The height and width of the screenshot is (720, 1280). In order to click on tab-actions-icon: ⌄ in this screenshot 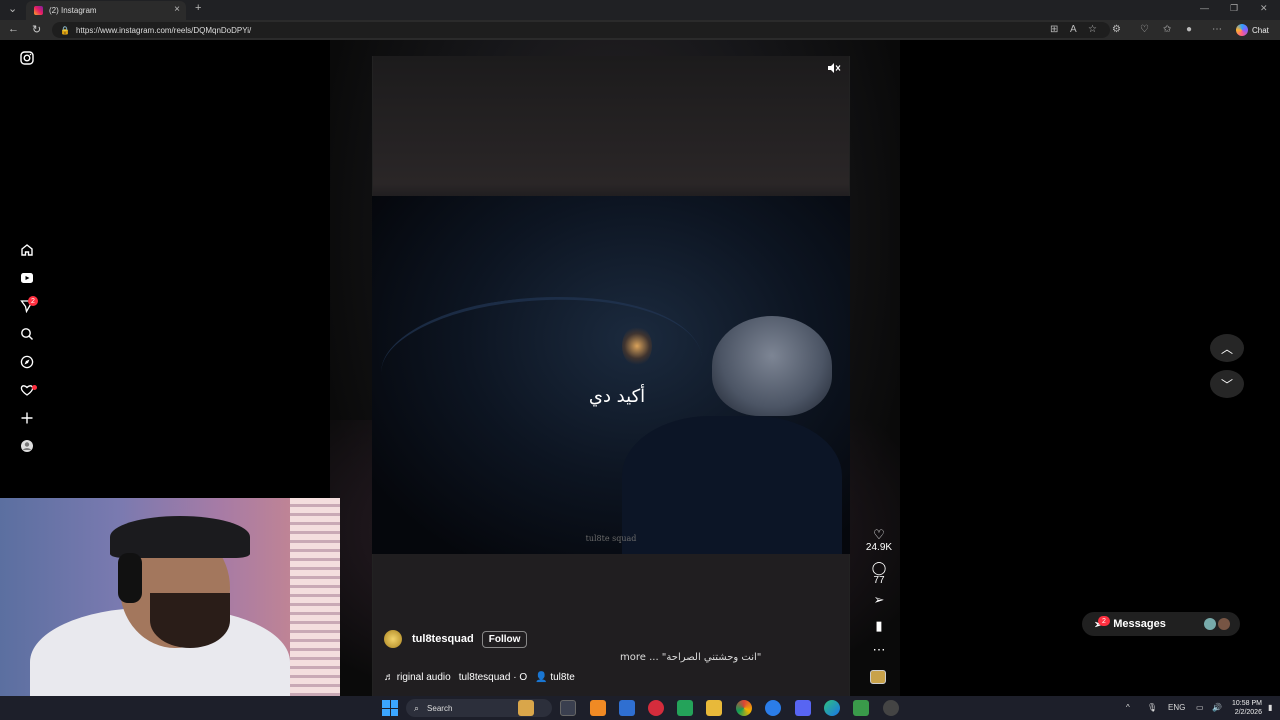, I will do `click(12, 8)`.